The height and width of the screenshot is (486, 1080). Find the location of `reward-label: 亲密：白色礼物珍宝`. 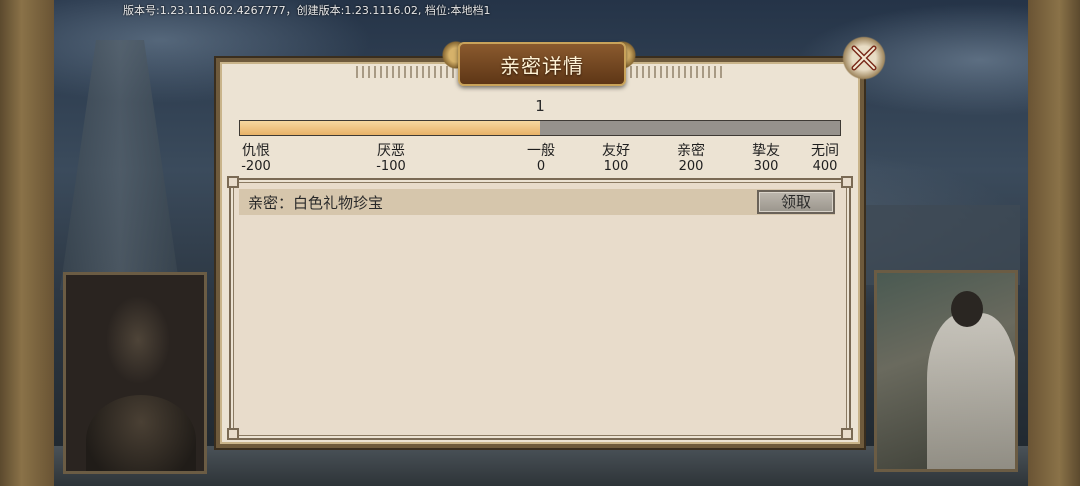

reward-label: 亲密：白色礼物珍宝 is located at coordinates (316, 203).